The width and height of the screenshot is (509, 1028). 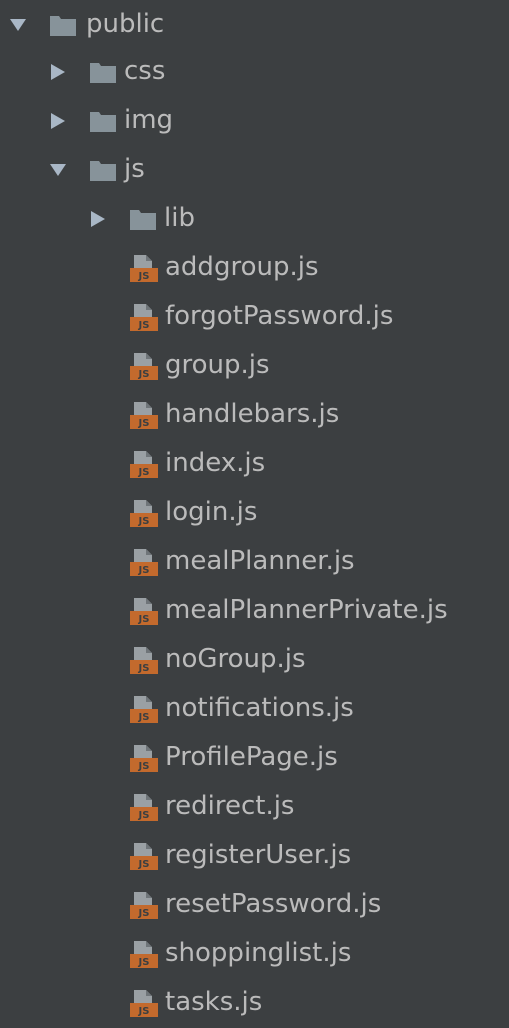 I want to click on tree-node-js-file: JS notifications.js, so click(x=254, y=708).